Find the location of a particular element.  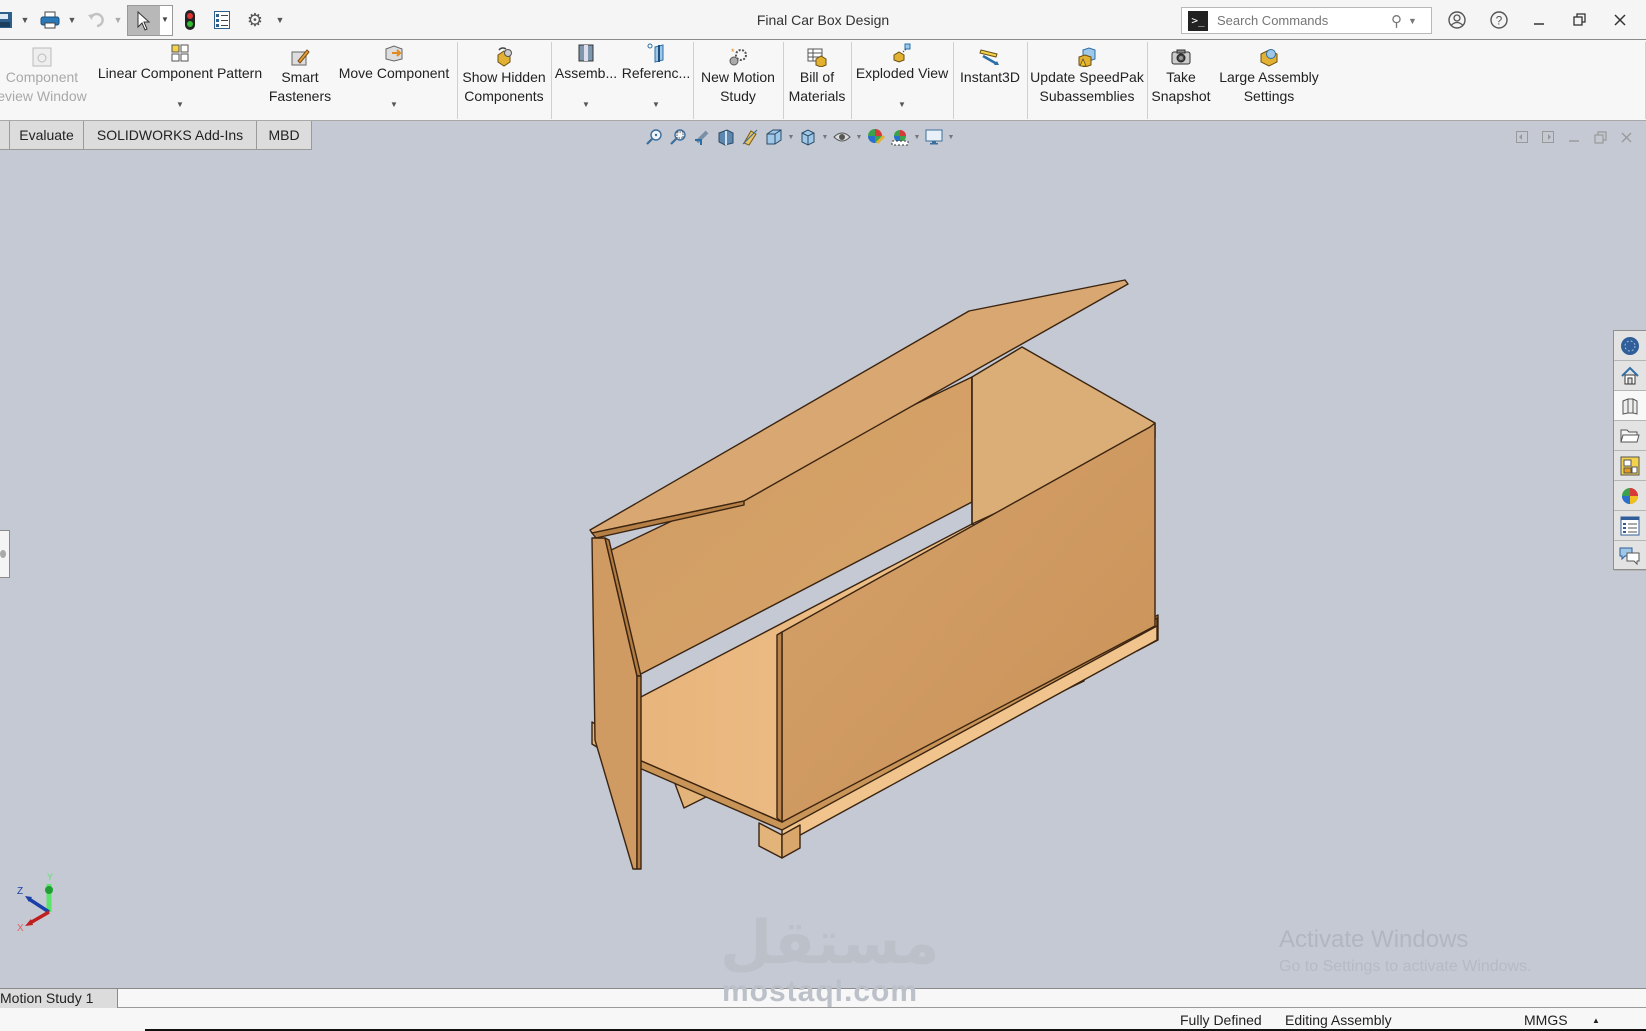

hide-show-dropdown: ▼ is located at coordinates (859, 137).